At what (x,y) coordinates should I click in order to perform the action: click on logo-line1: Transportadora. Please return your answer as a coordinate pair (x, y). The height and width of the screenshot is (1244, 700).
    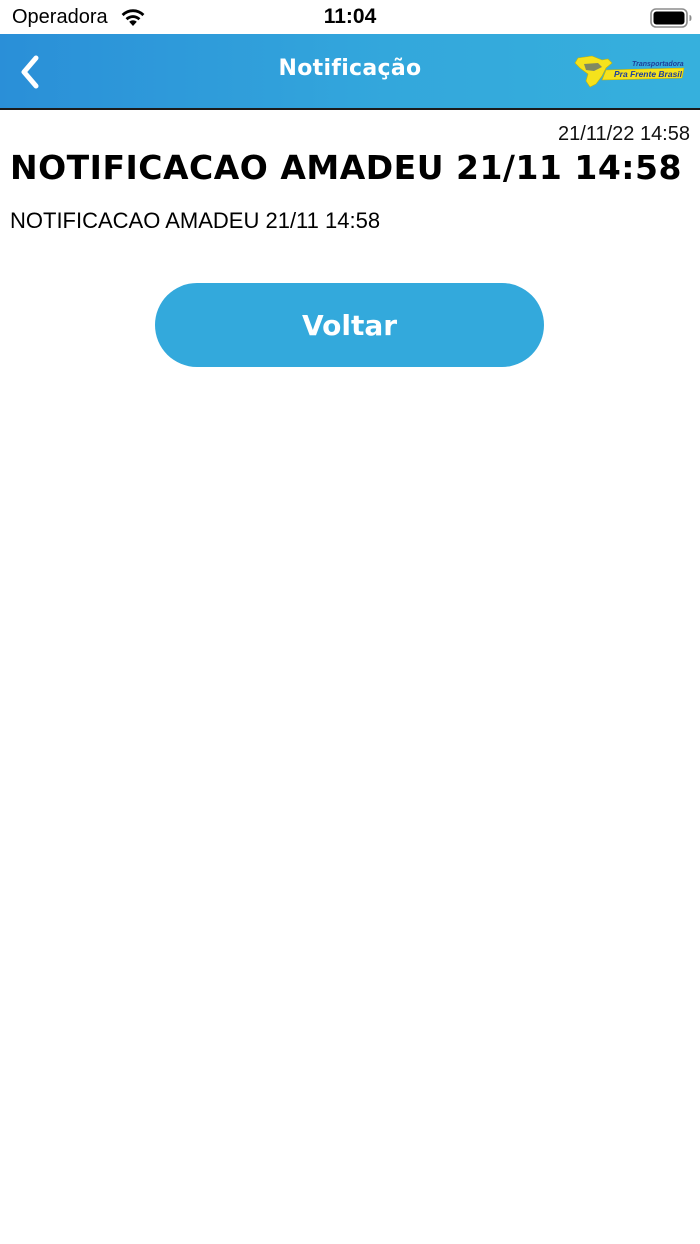
    Looking at the image, I should click on (658, 64).